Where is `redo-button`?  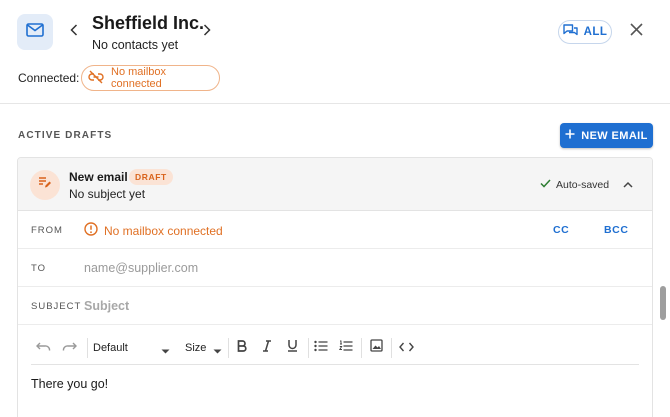 redo-button is located at coordinates (69, 348).